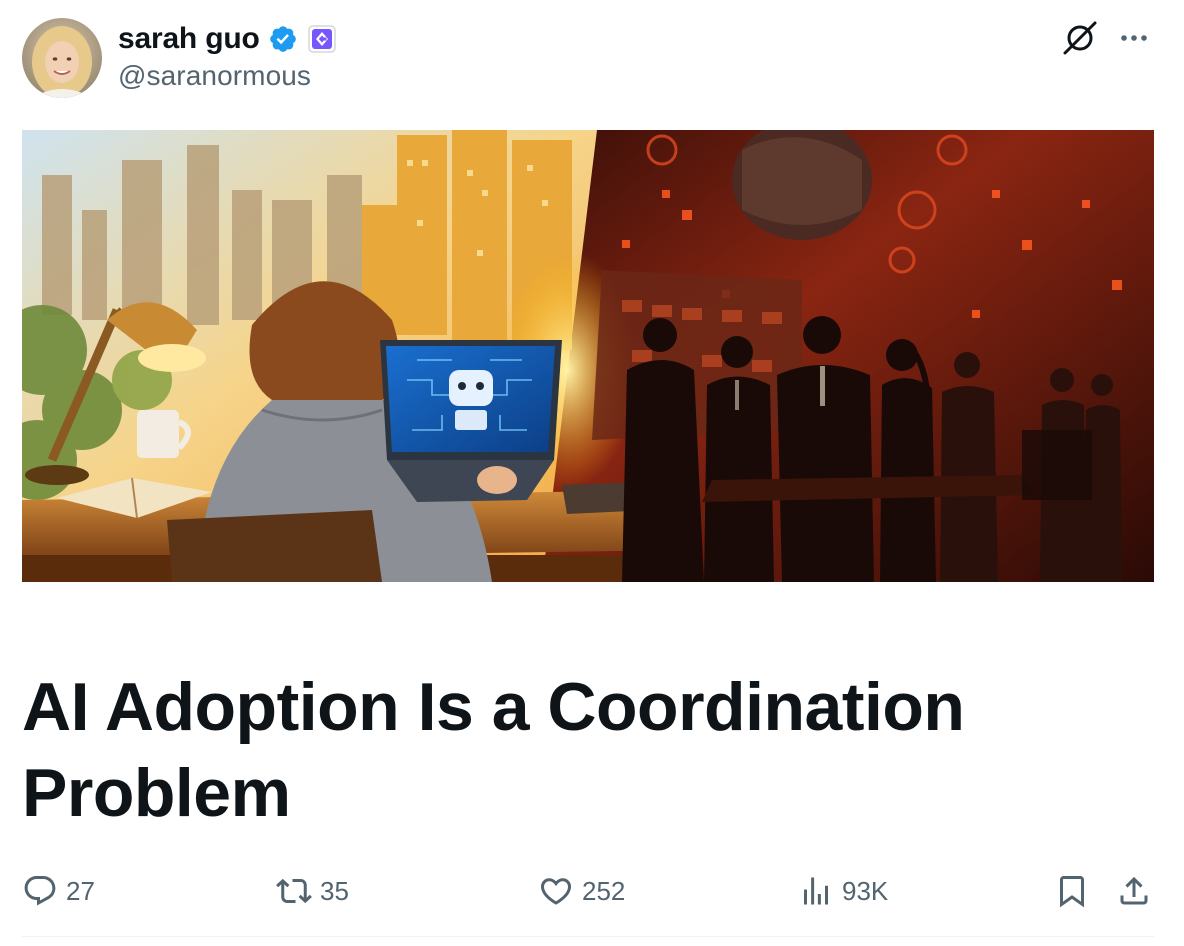  Describe the element at coordinates (865, 890) in the screenshot. I see `views-count: 93K` at that location.